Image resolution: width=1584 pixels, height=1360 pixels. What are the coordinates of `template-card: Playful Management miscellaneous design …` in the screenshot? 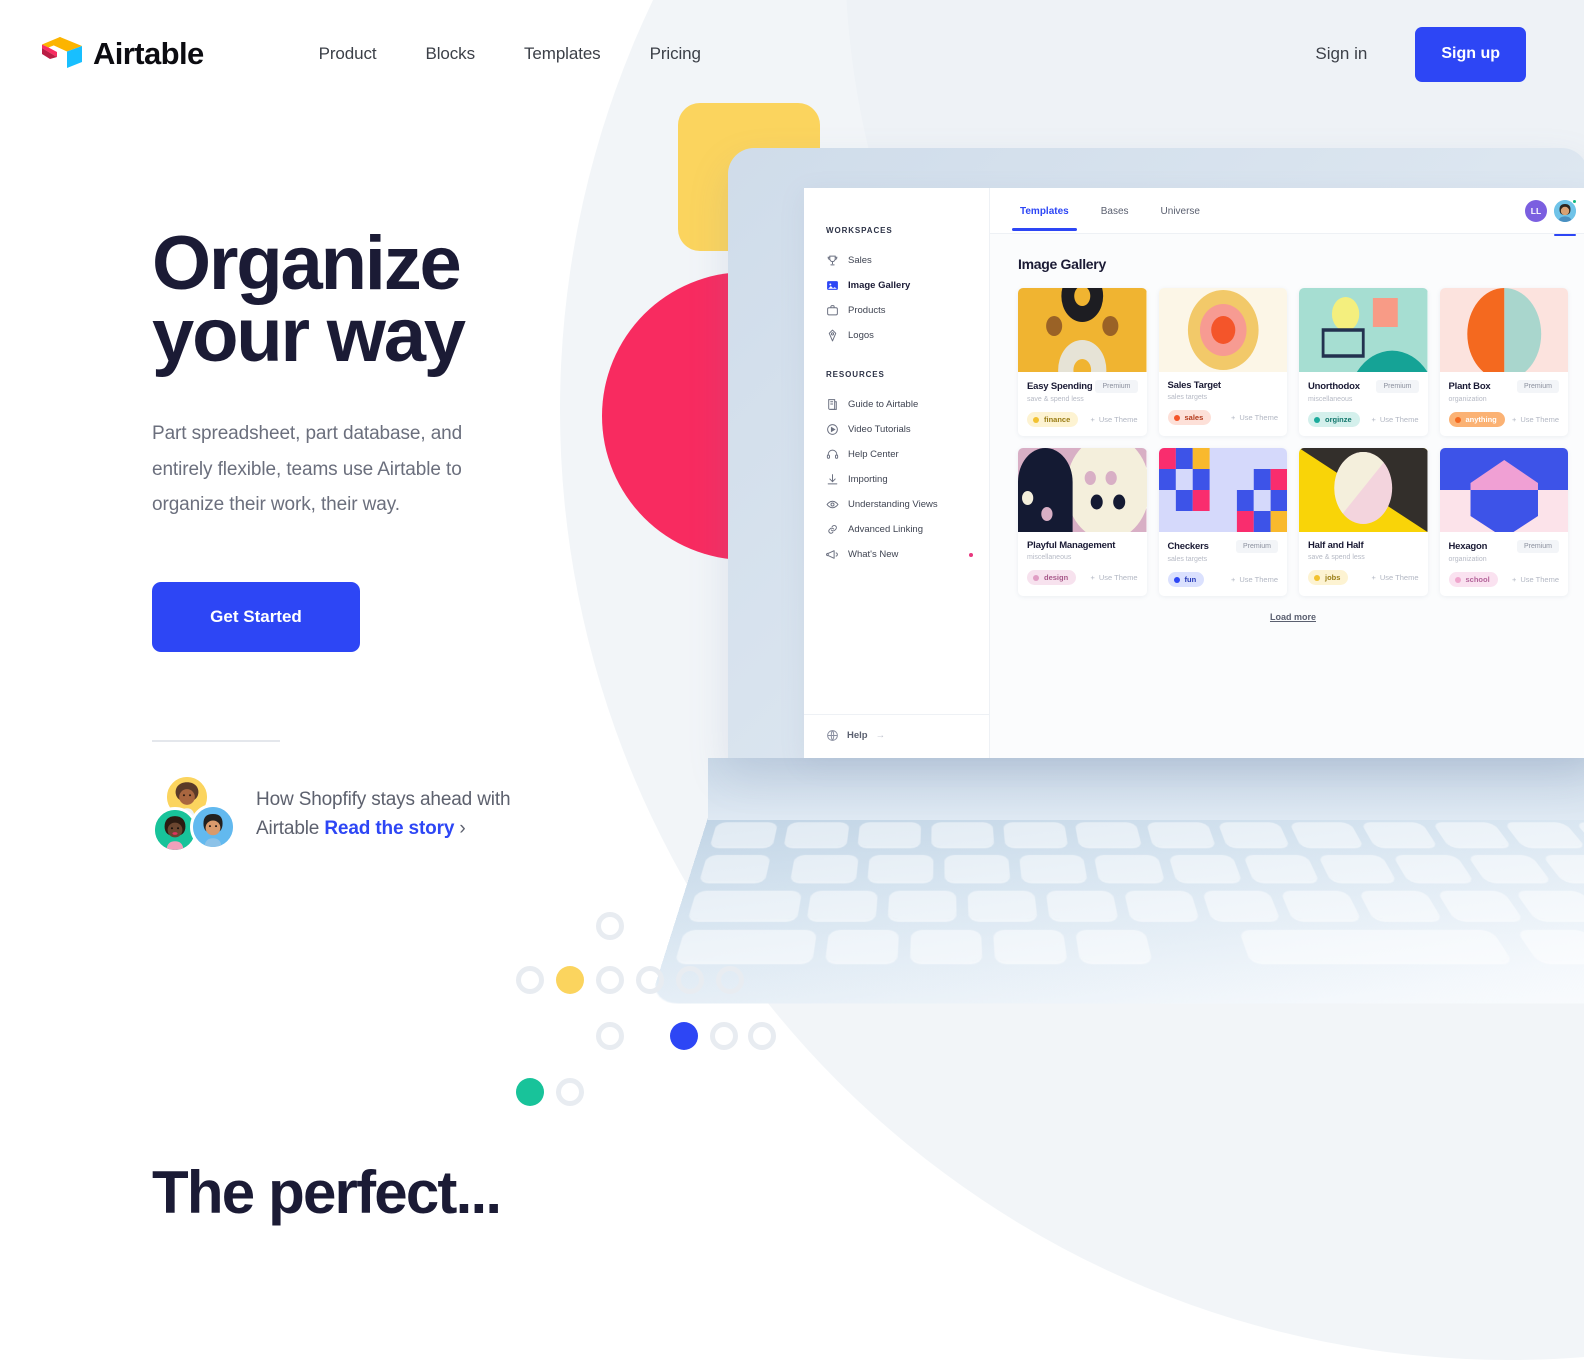 It's located at (1082, 522).